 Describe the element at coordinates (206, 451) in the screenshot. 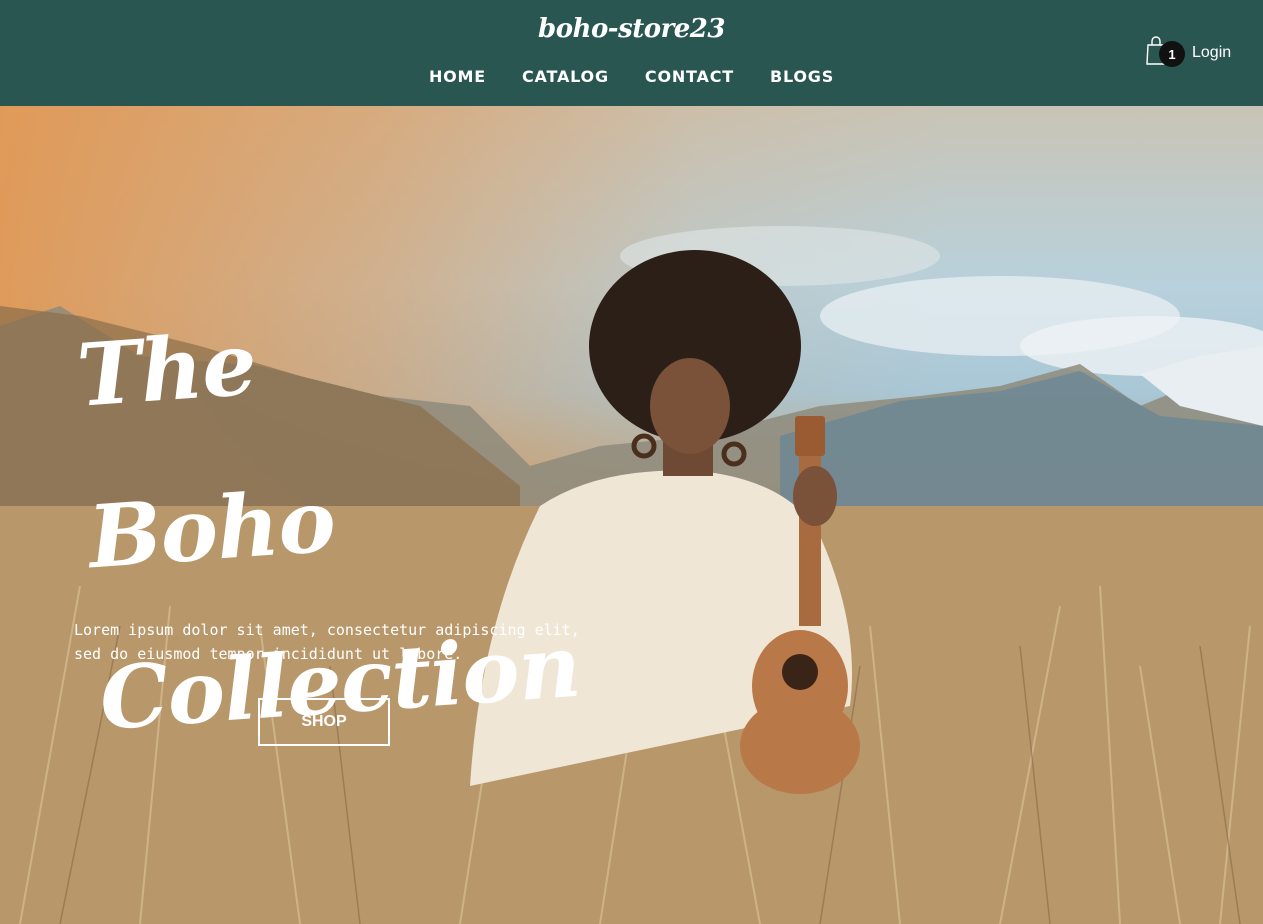

I see `hero-title-line-1: The Boho` at that location.